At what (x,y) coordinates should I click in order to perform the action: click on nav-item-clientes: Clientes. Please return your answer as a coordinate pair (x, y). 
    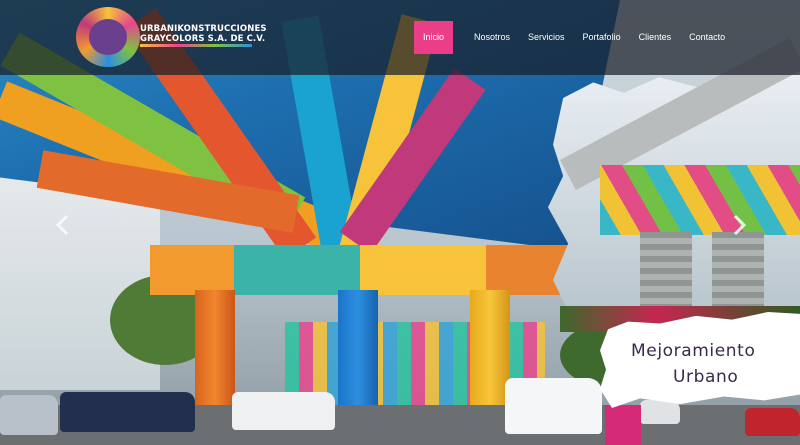
    Looking at the image, I should click on (655, 37).